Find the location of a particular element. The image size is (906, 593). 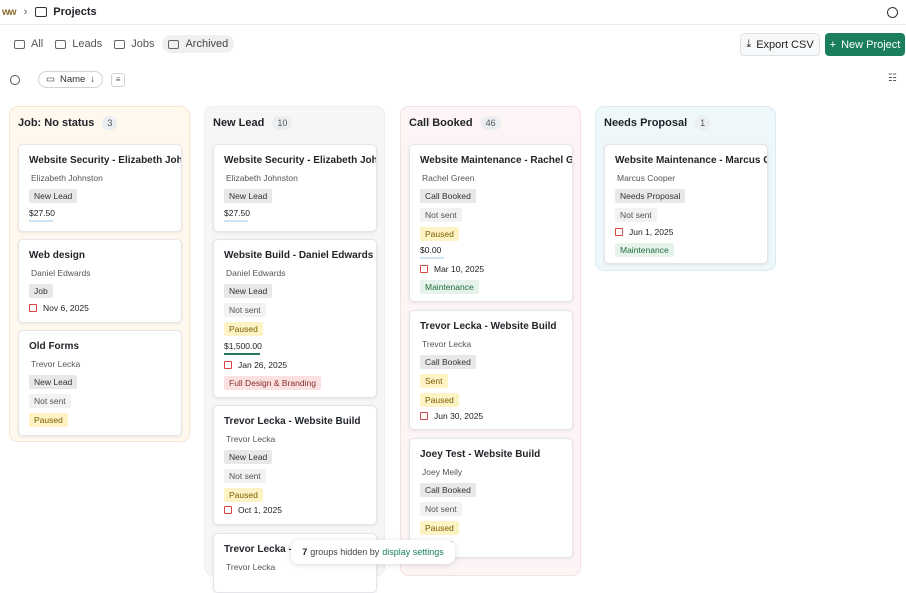

tab-leads: Leads is located at coordinates (78, 44).